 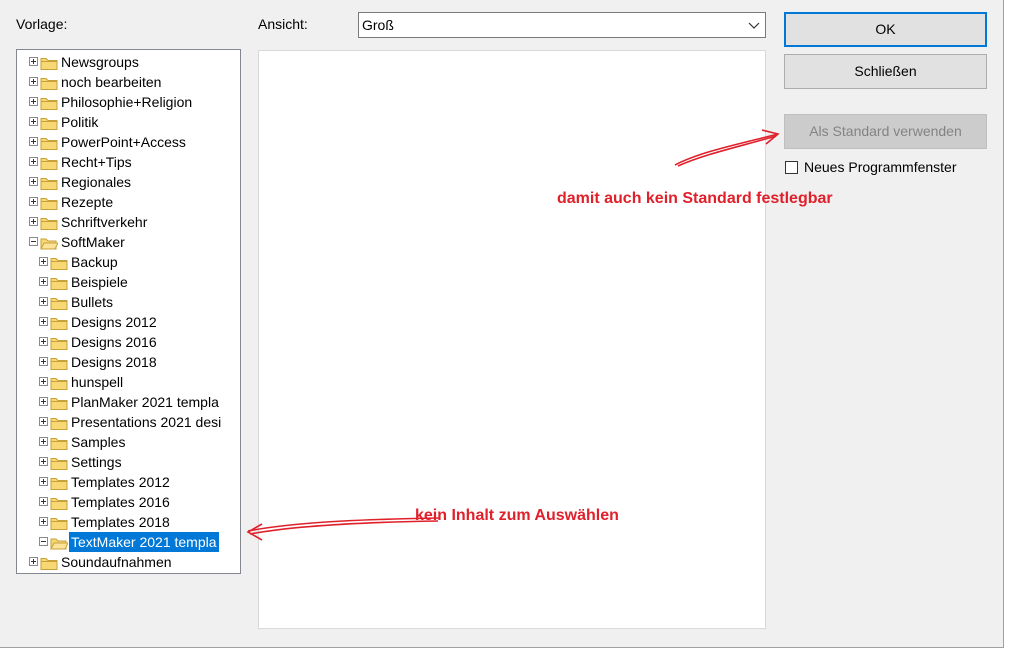 What do you see at coordinates (343, 529) in the screenshot?
I see `arrow-to-selected-folder` at bounding box center [343, 529].